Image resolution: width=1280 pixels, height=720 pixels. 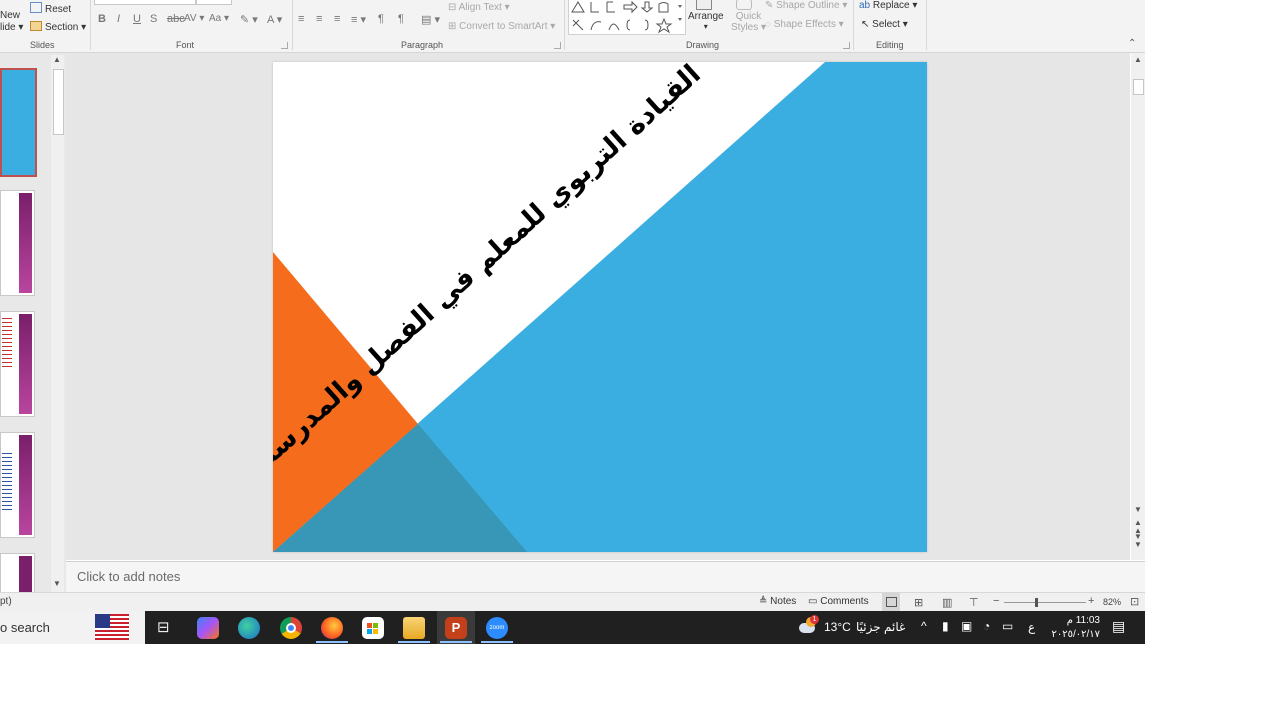 What do you see at coordinates (996, 601) in the screenshot?
I see `zoom-out-button: −` at bounding box center [996, 601].